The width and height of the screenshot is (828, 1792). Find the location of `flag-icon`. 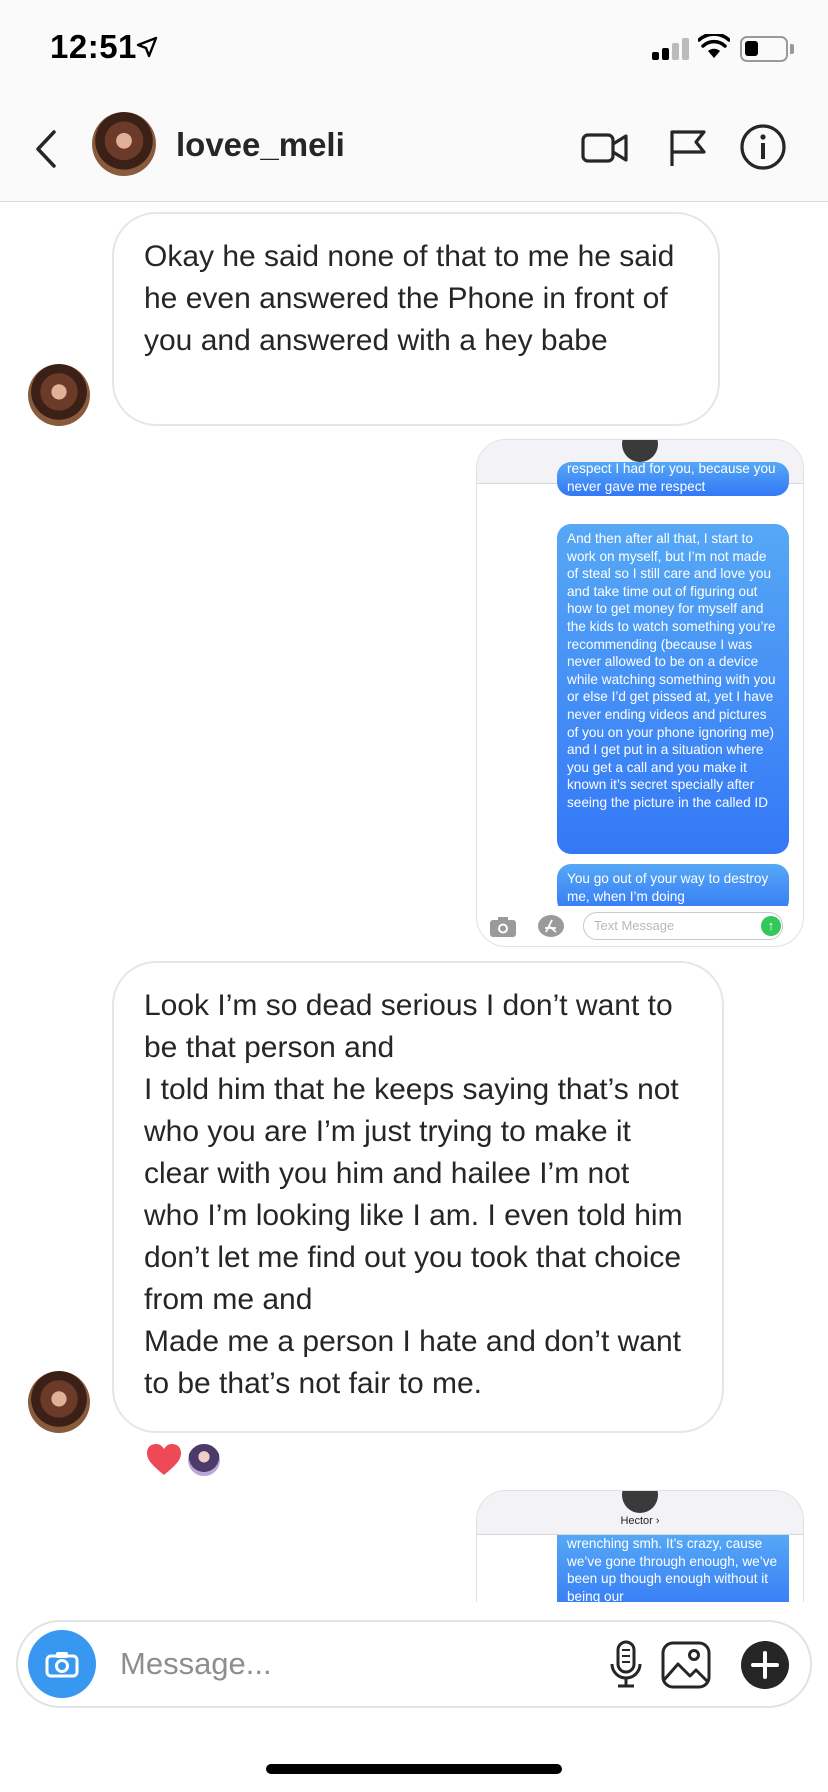

flag-icon is located at coordinates (688, 147).